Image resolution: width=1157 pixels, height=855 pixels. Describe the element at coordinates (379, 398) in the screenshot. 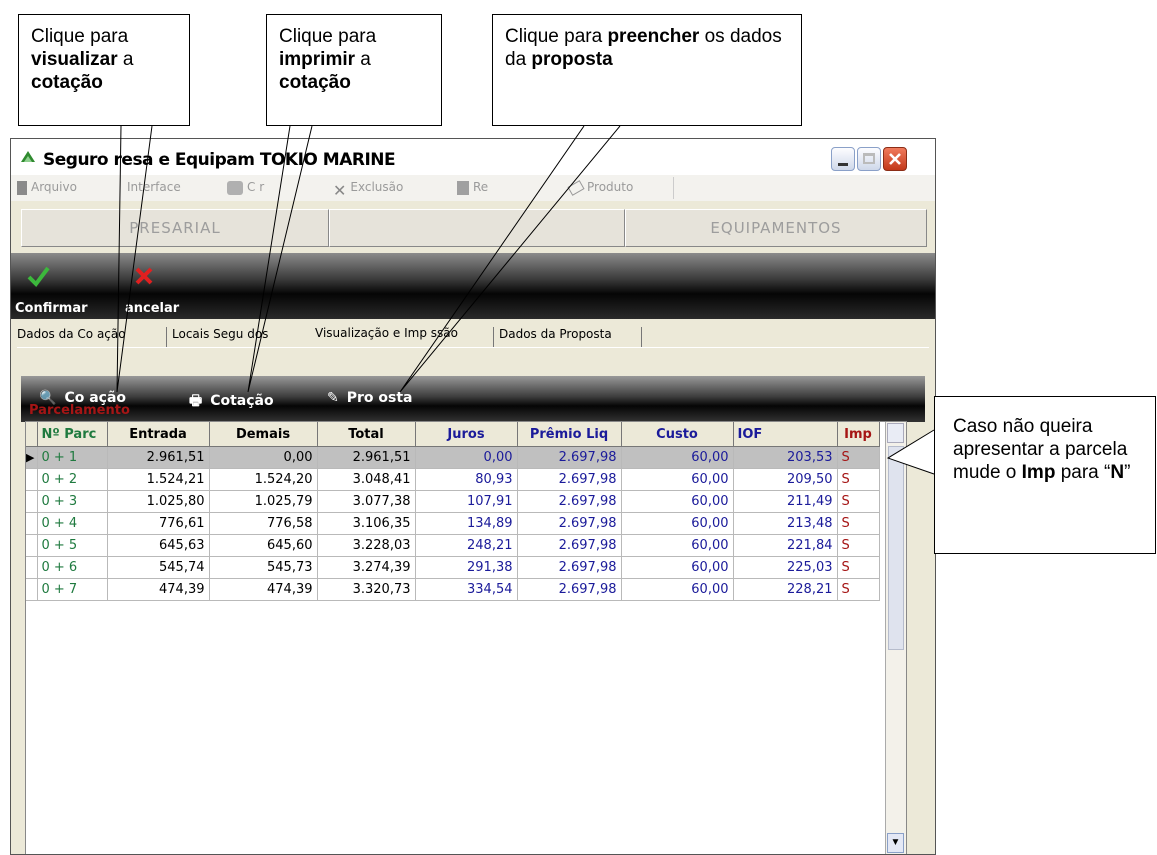

I see `proposta-label: Pro osta` at that location.